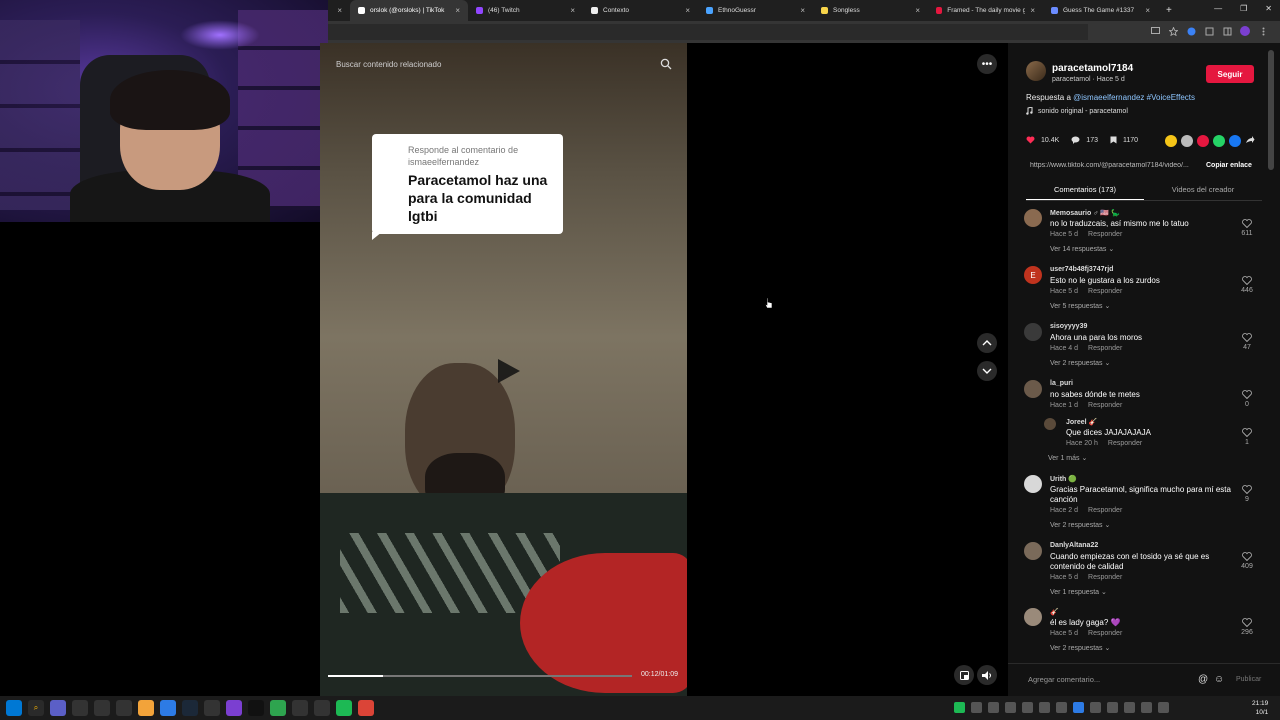 Image resolution: width=1280 pixels, height=720 pixels. What do you see at coordinates (1036, 71) in the screenshot?
I see `author-avatar` at bounding box center [1036, 71].